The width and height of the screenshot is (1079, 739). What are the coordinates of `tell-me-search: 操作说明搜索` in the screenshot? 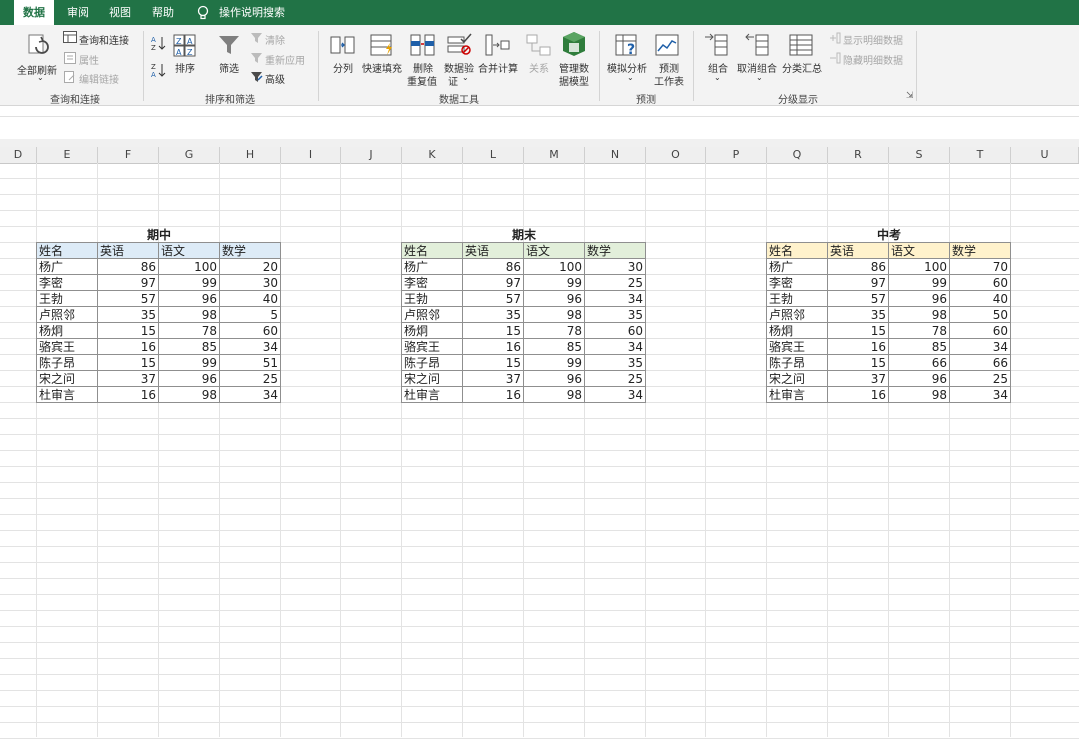 It's located at (252, 12).